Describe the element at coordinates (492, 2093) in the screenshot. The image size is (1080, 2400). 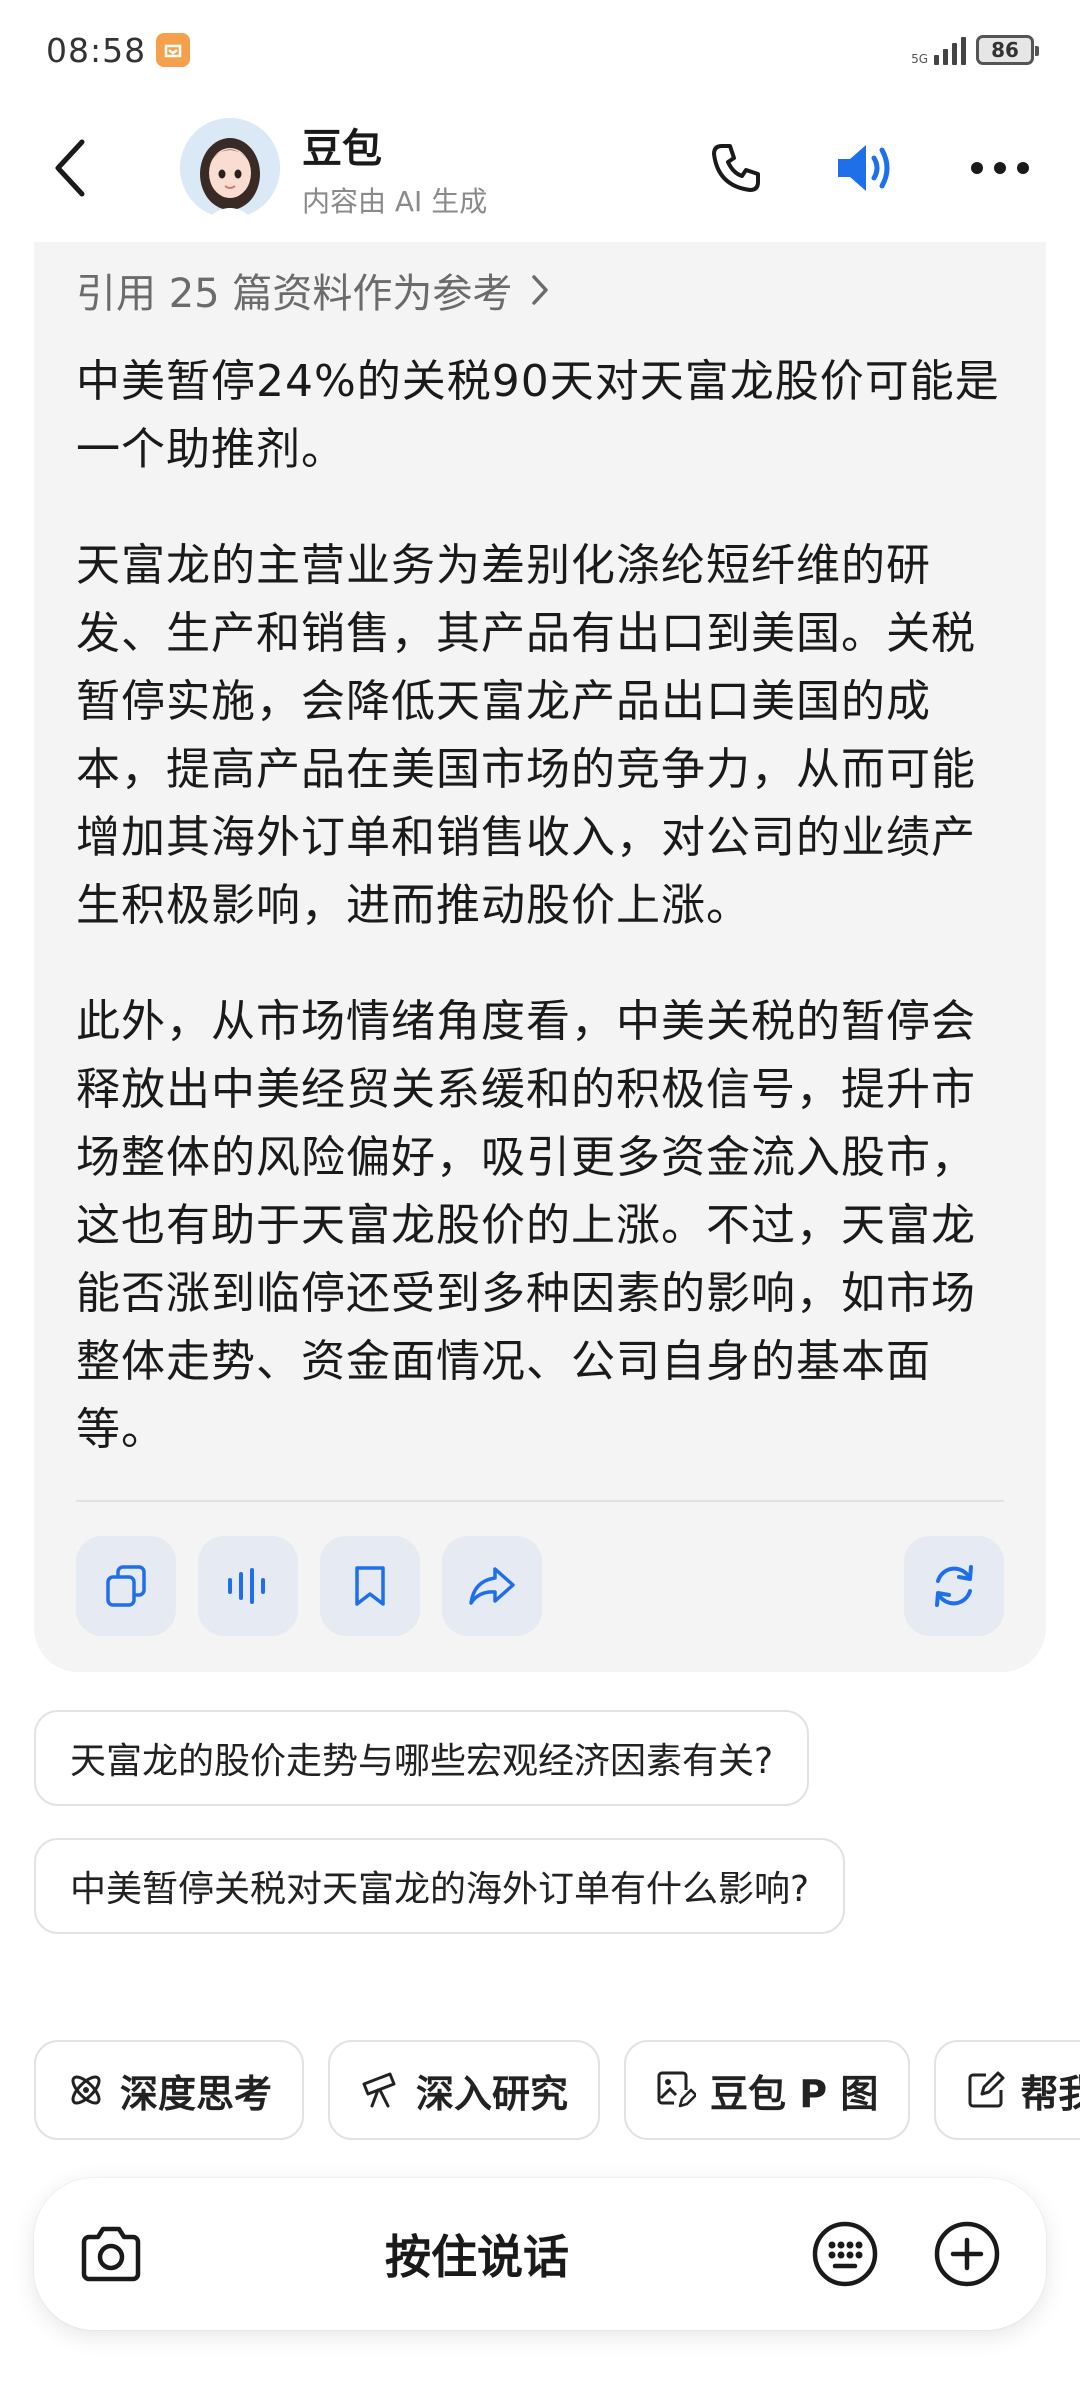
I see `chip-label: 深入研究` at that location.